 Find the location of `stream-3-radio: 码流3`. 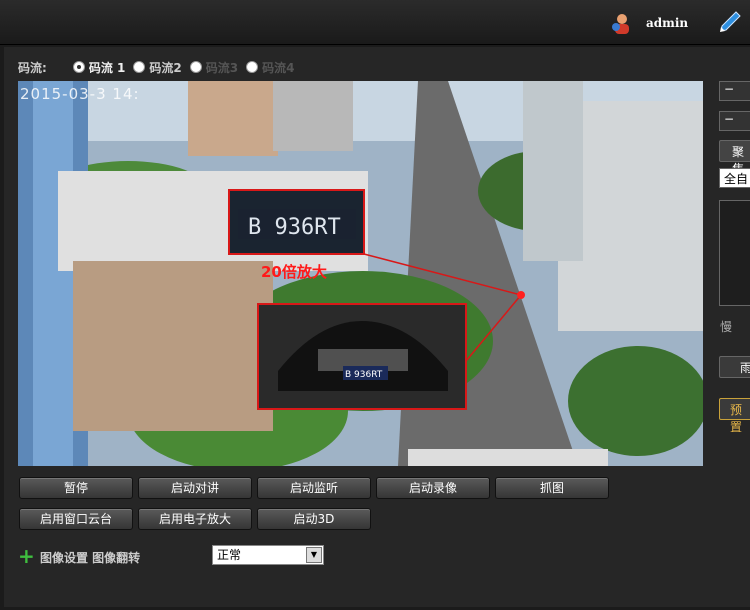

stream-3-radio: 码流3 is located at coordinates (213, 67).